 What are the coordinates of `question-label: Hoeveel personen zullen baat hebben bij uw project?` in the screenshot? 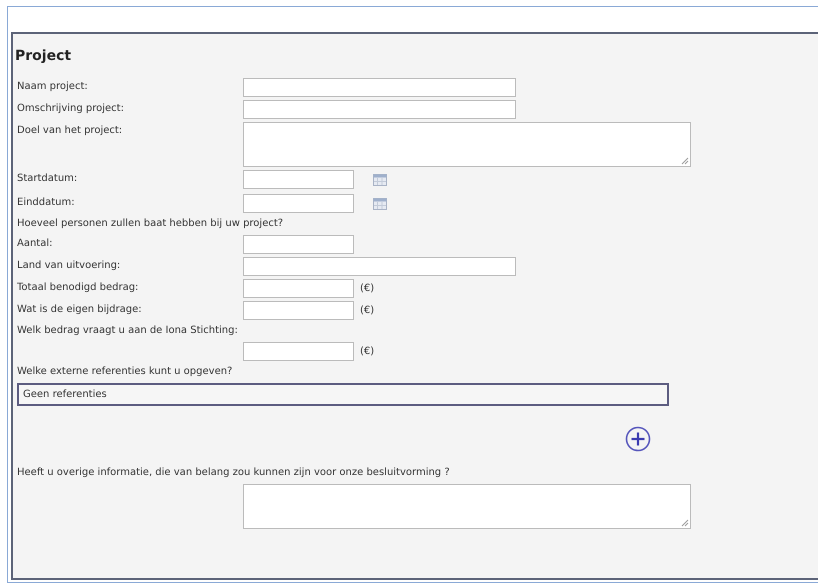 It's located at (150, 223).